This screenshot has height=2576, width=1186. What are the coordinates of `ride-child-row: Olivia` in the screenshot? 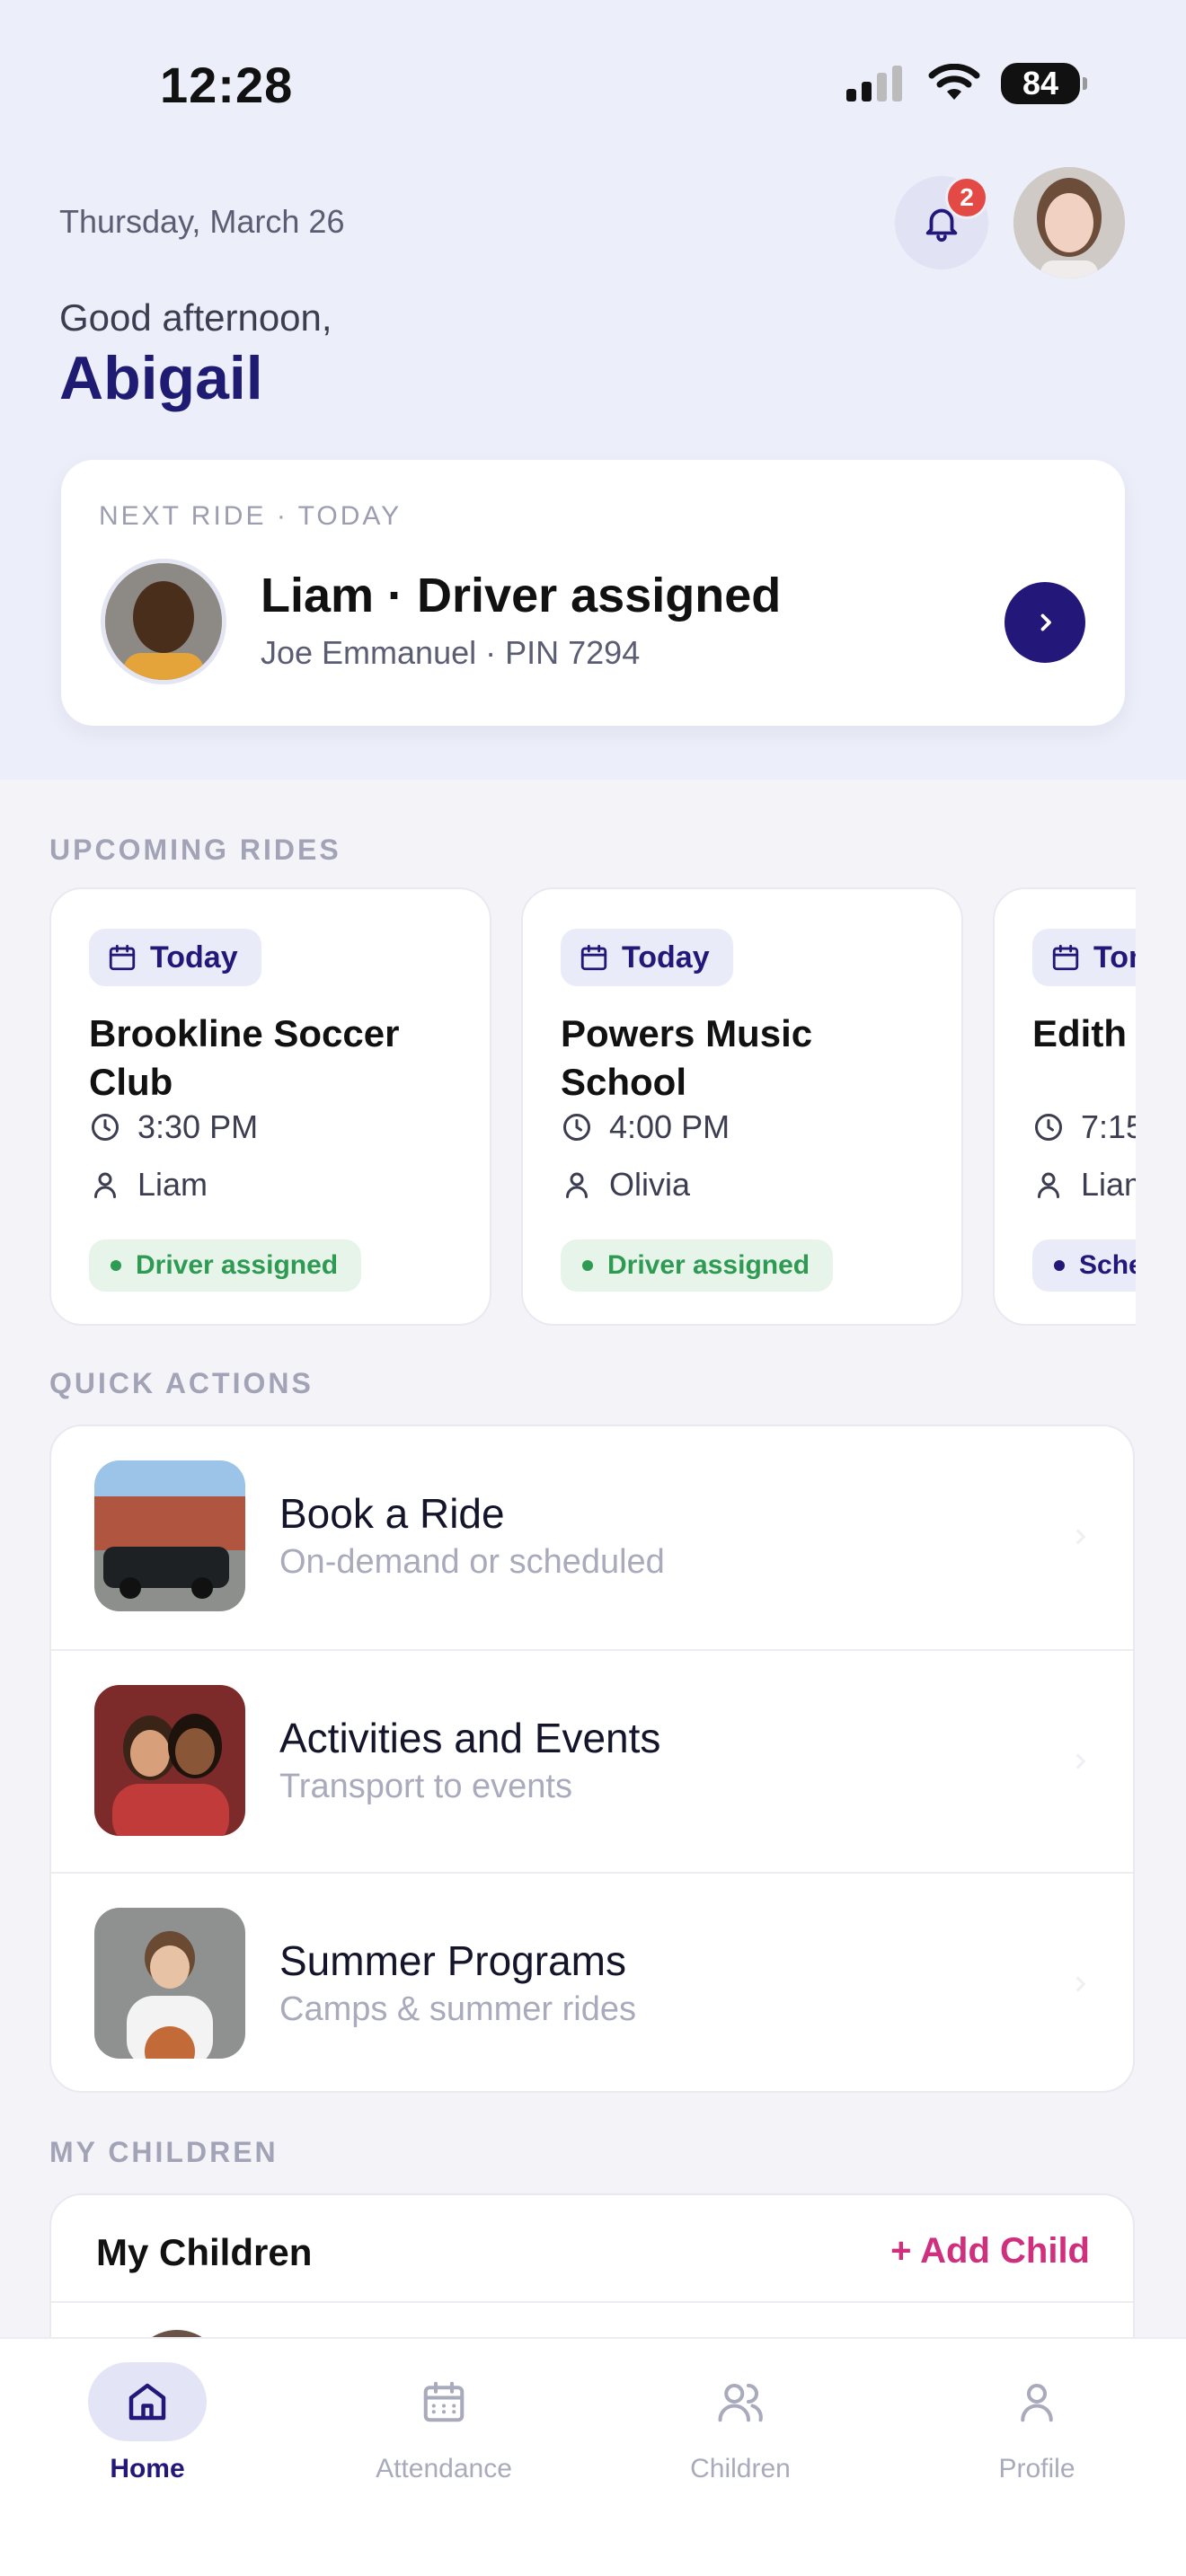 It's located at (625, 1185).